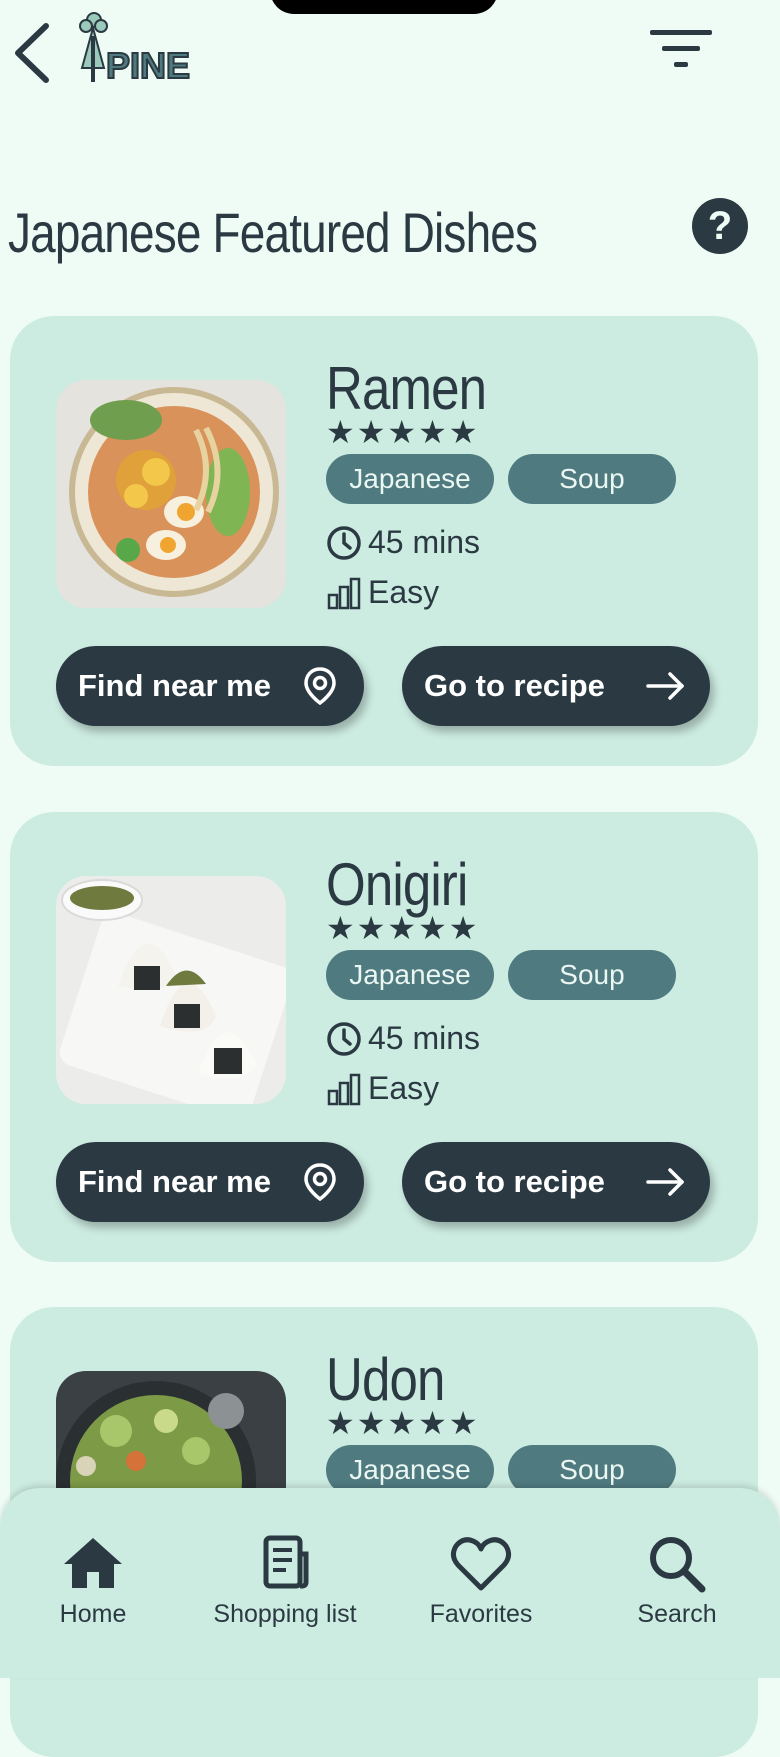  What do you see at coordinates (384, 7) in the screenshot?
I see `device-notch` at bounding box center [384, 7].